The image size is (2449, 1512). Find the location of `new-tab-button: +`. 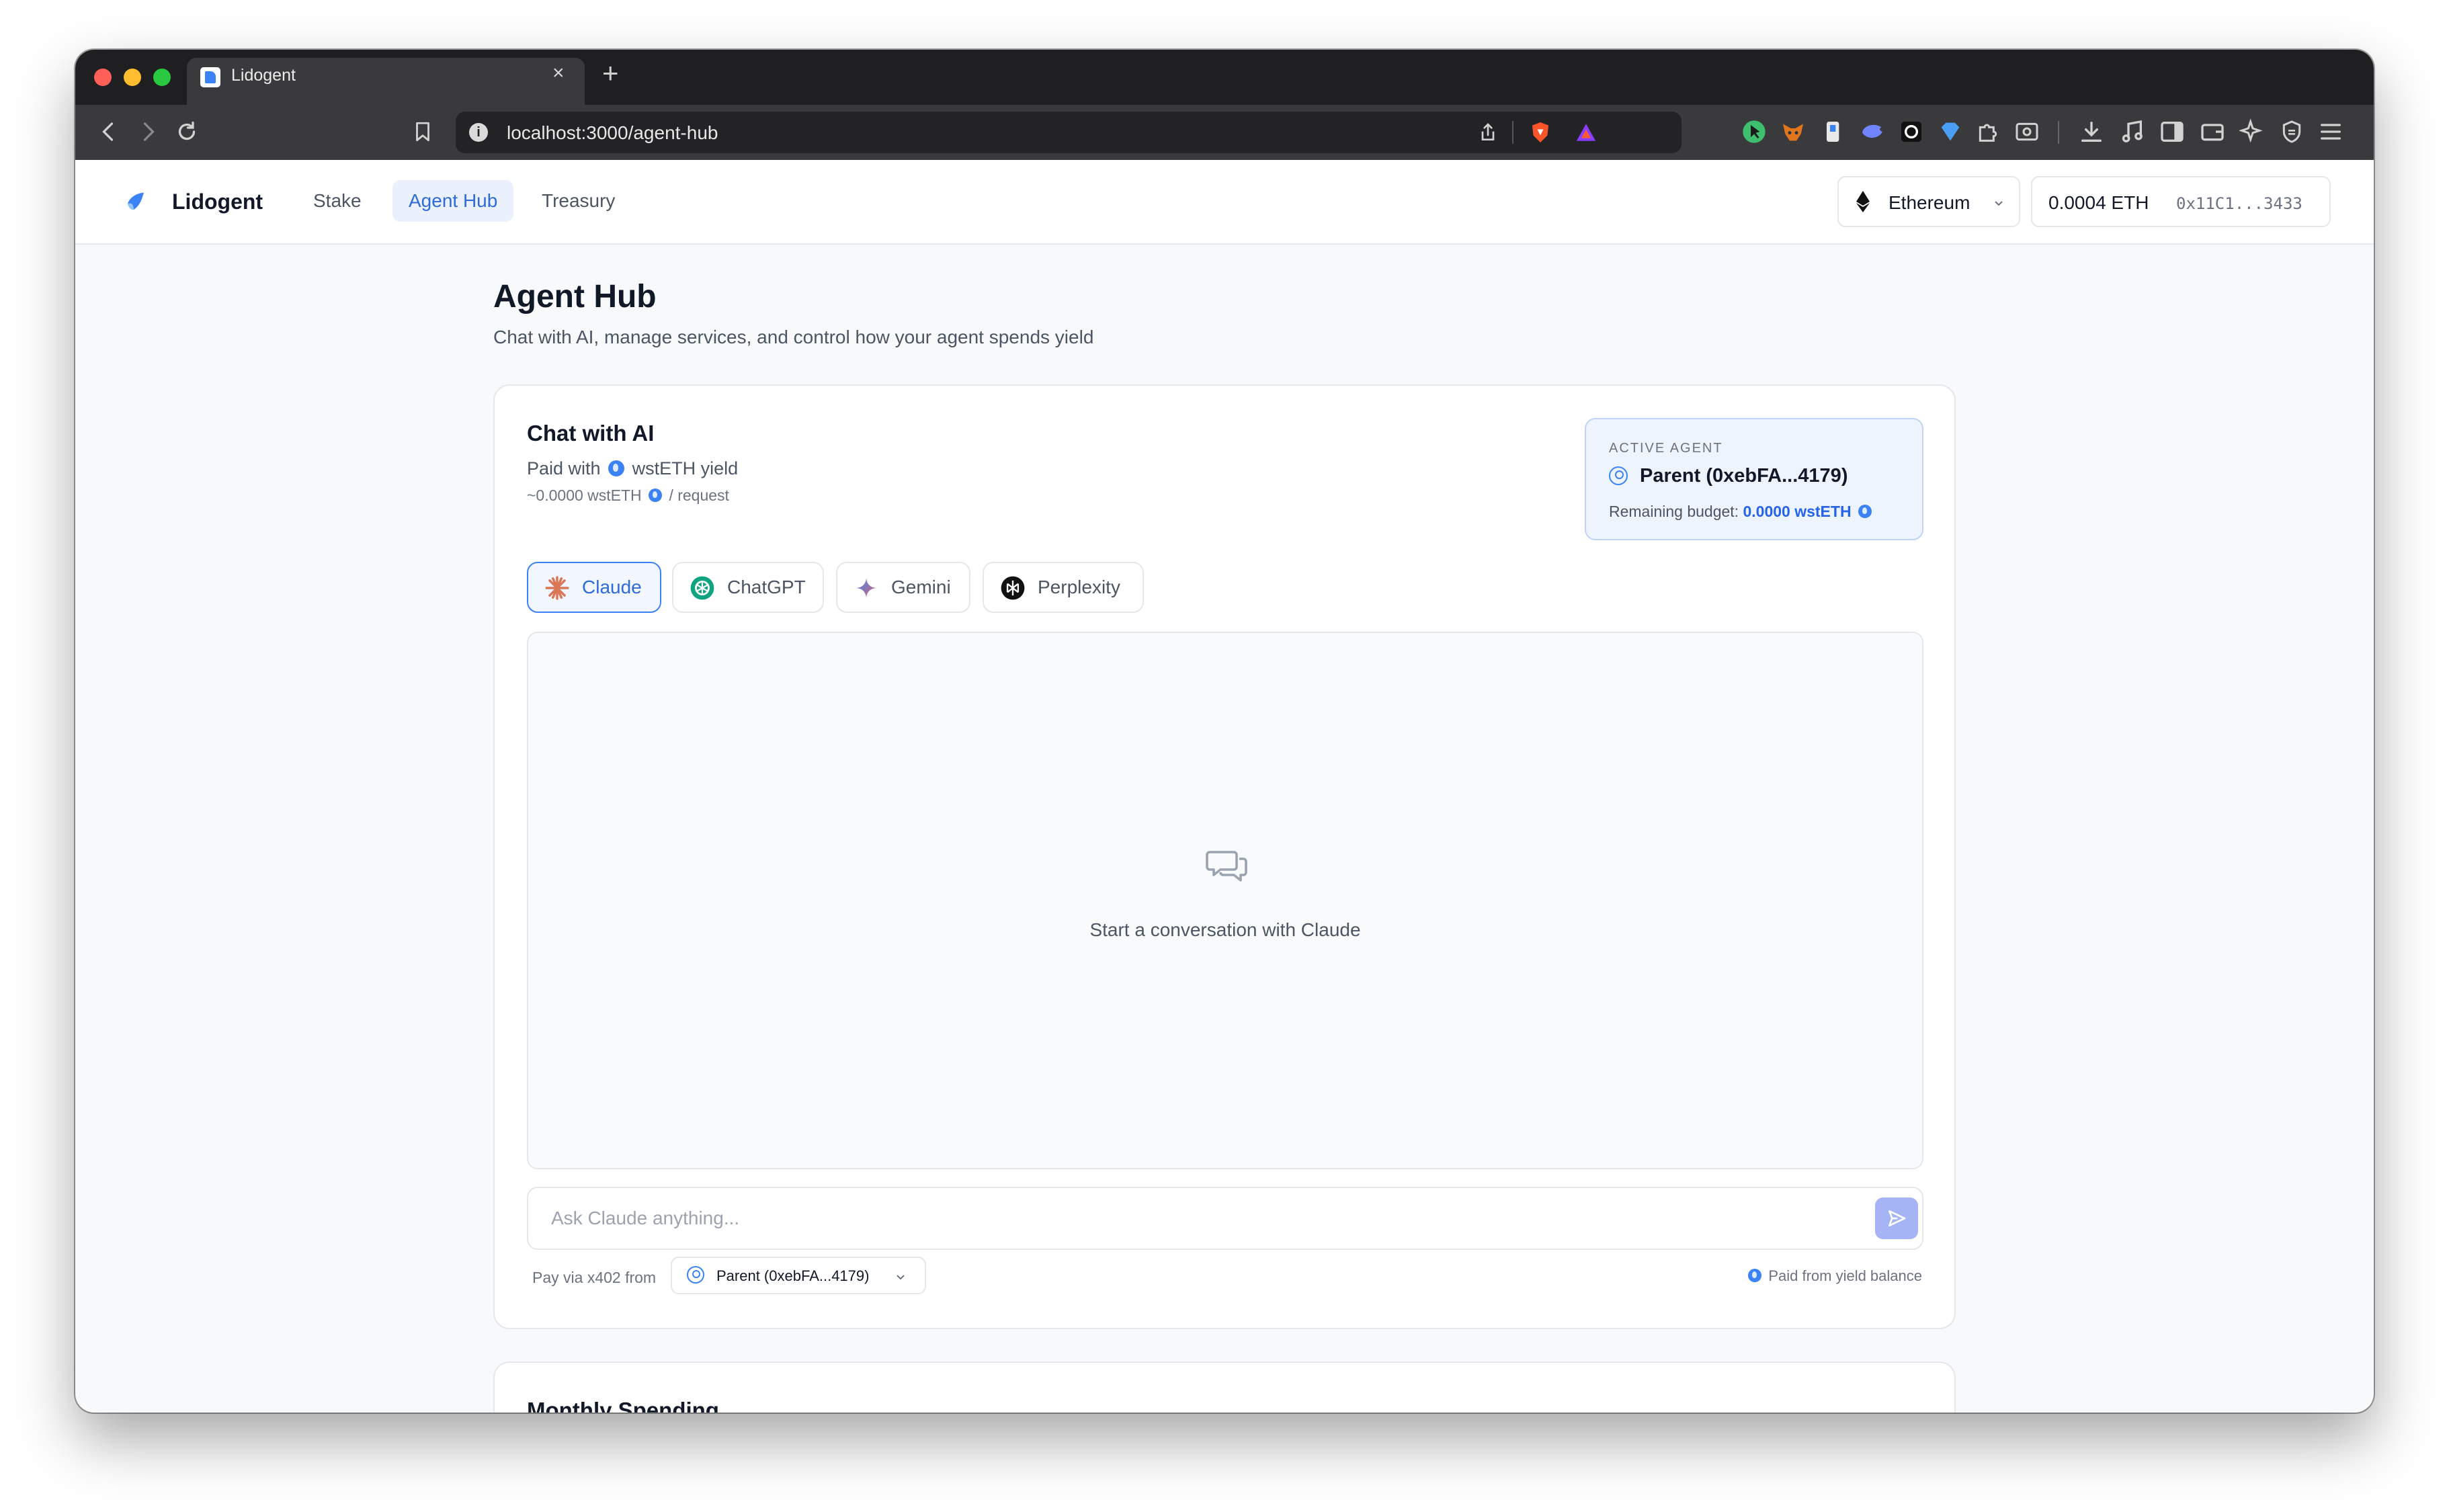

new-tab-button: + is located at coordinates (610, 73).